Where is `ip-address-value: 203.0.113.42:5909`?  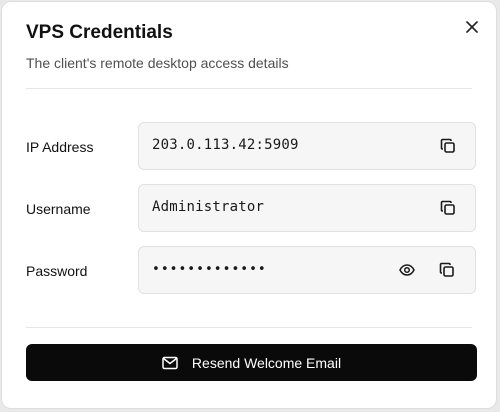 ip-address-value: 203.0.113.42:5909 is located at coordinates (225, 145).